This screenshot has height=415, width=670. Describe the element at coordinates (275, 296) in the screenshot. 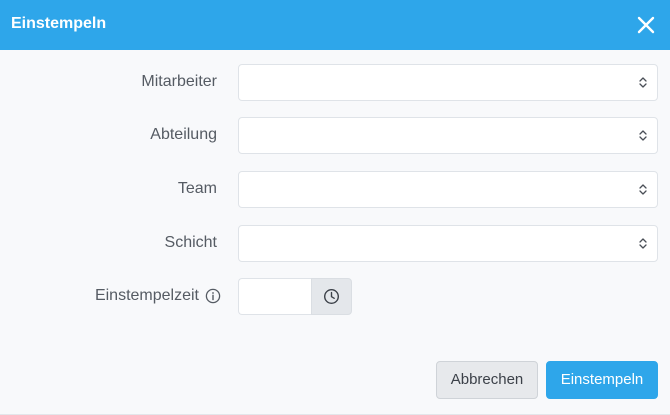

I see `clock-in-time-input` at that location.